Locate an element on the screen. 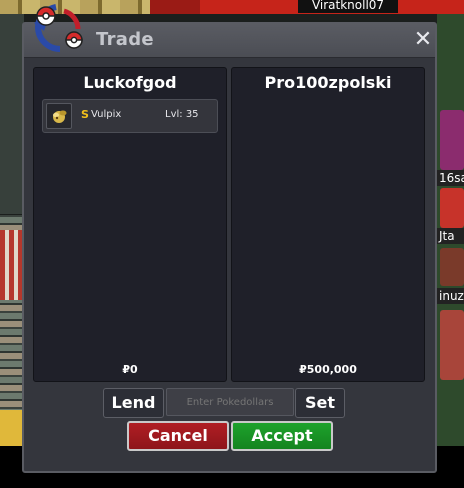 Image resolution: width=464 pixels, height=488 pixels. my-player-name: Luckofgod is located at coordinates (130, 82).